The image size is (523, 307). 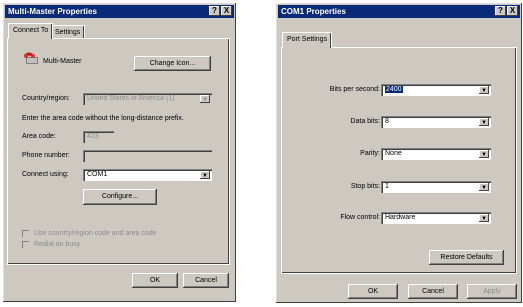 I want to click on stop-bits-label: Stop bits:, so click(x=365, y=186).